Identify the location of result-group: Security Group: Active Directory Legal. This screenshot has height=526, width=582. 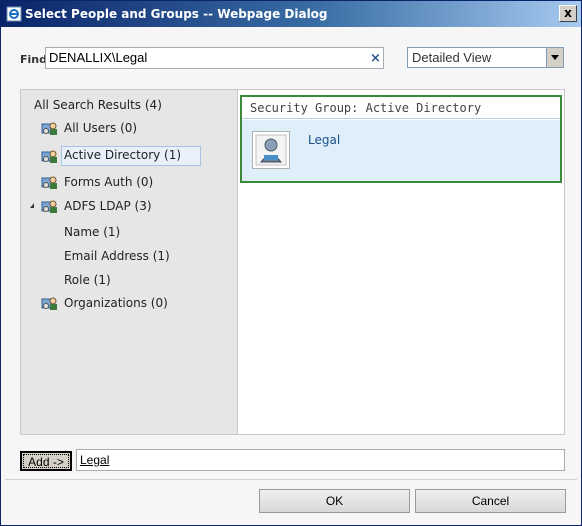
(401, 139).